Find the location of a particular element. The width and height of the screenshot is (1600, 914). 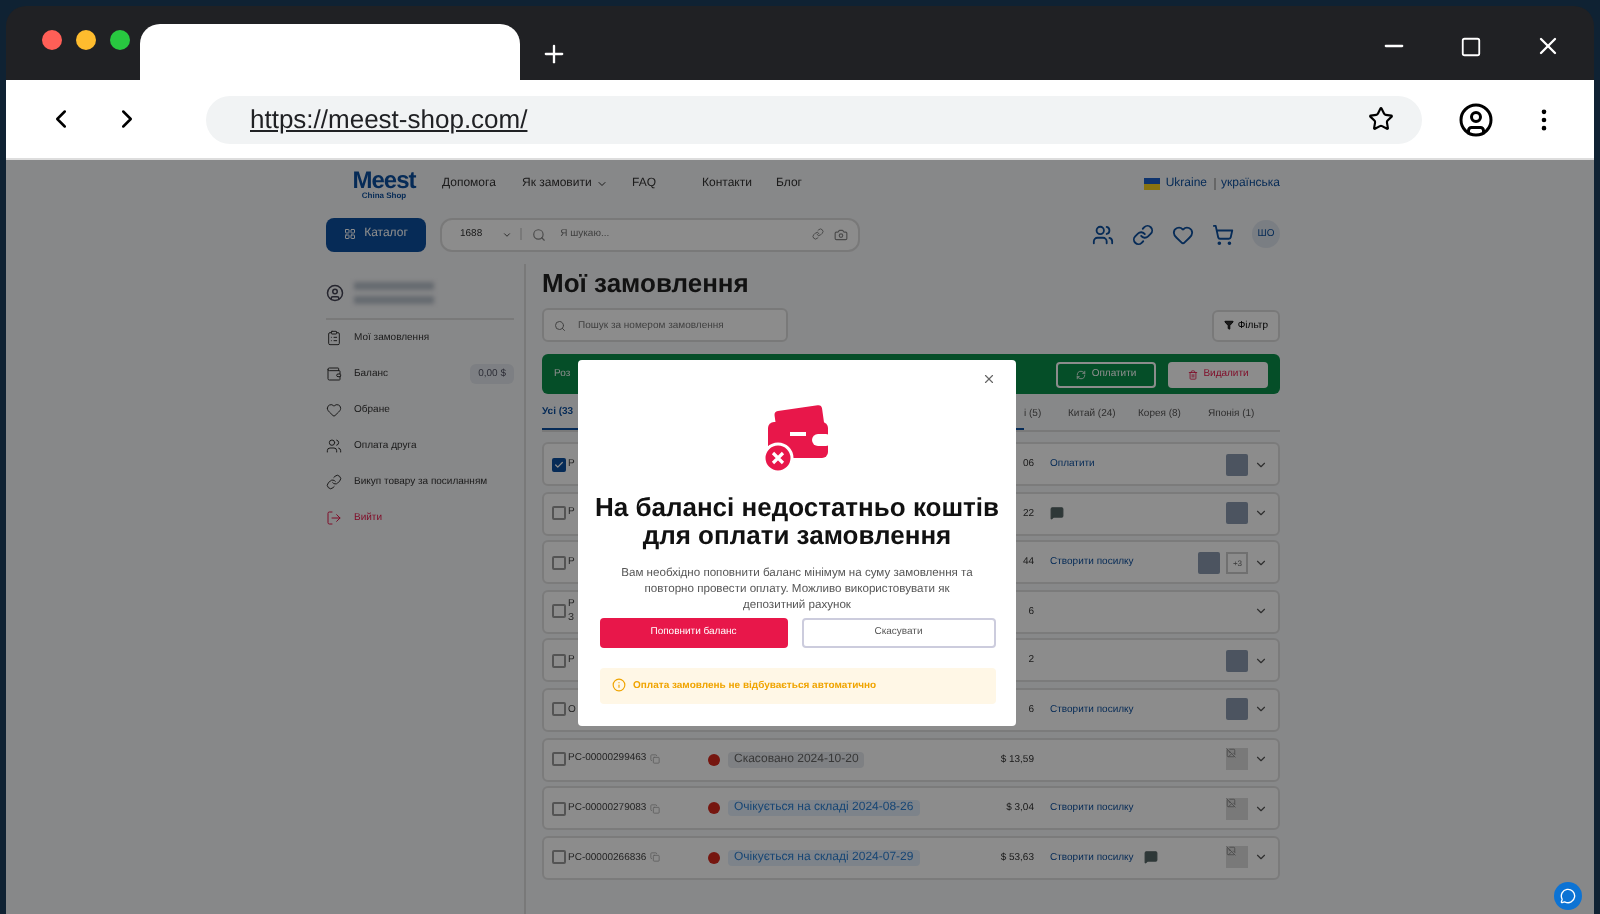

refresh-icon is located at coordinates (1080, 374).